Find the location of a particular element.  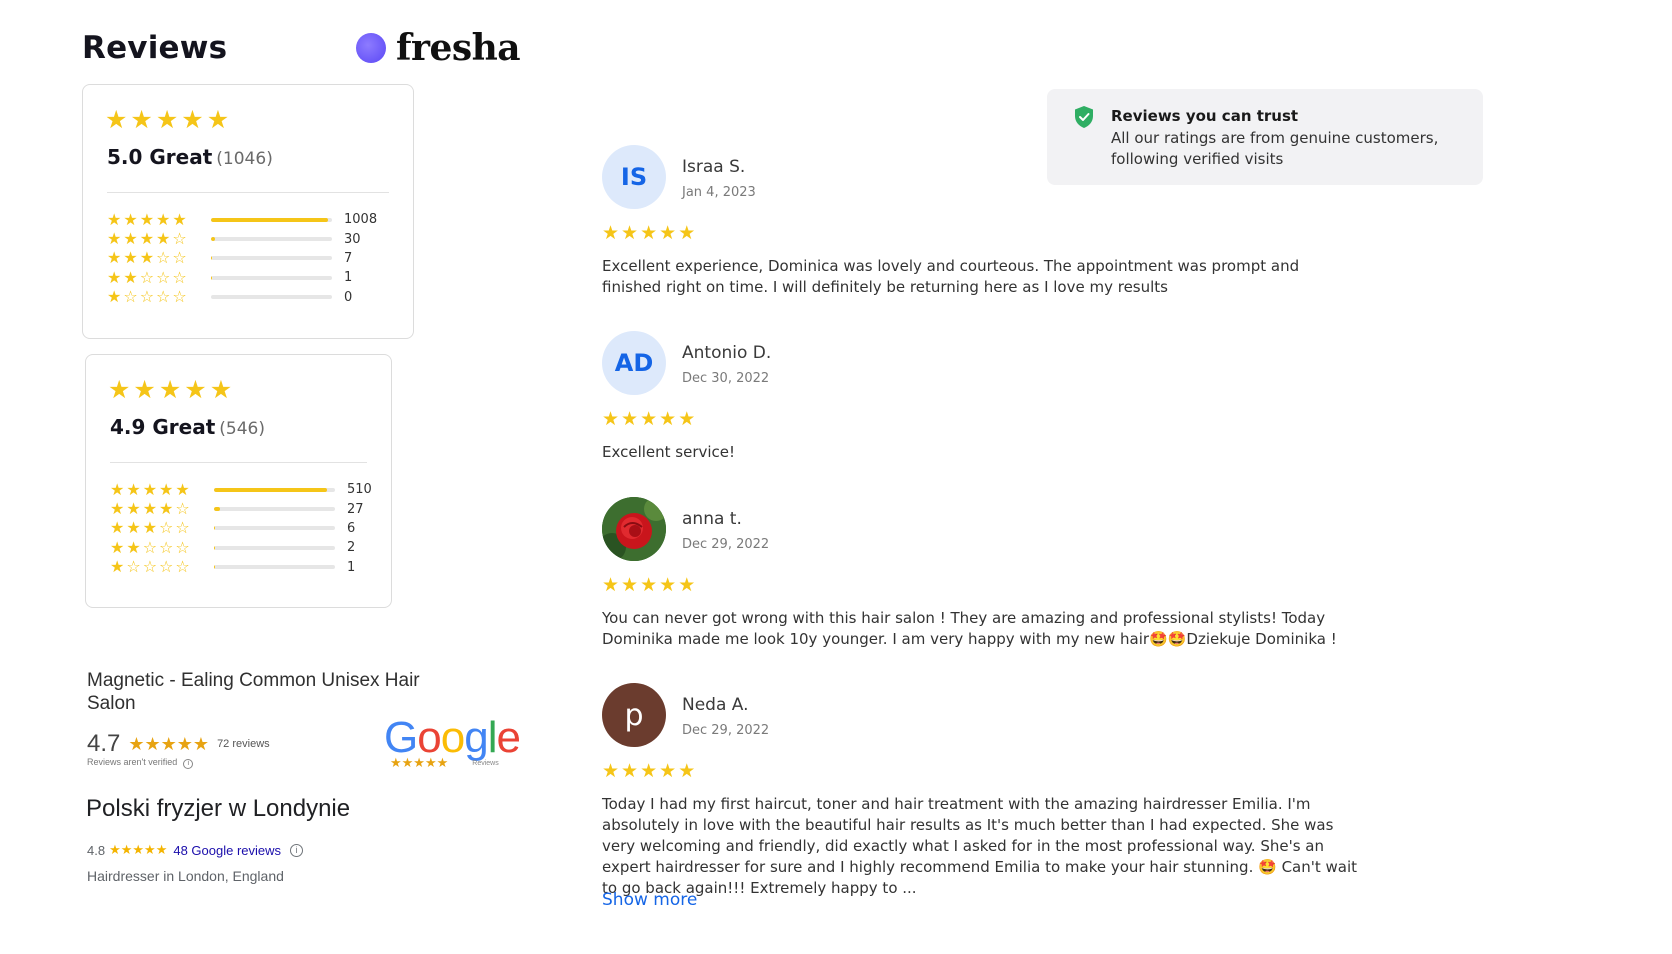

google-reviews-link: 48 Google reviews is located at coordinates (227, 850).